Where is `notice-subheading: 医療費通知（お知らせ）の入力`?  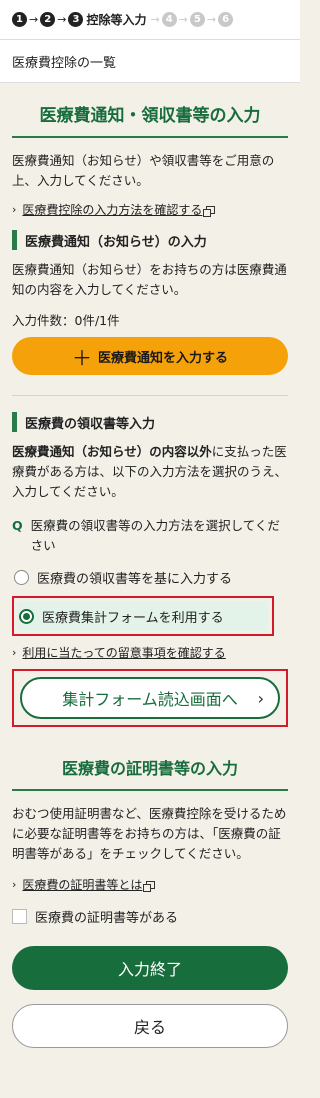
notice-subheading: 医療費通知（お知らせ）の入力 is located at coordinates (150, 240).